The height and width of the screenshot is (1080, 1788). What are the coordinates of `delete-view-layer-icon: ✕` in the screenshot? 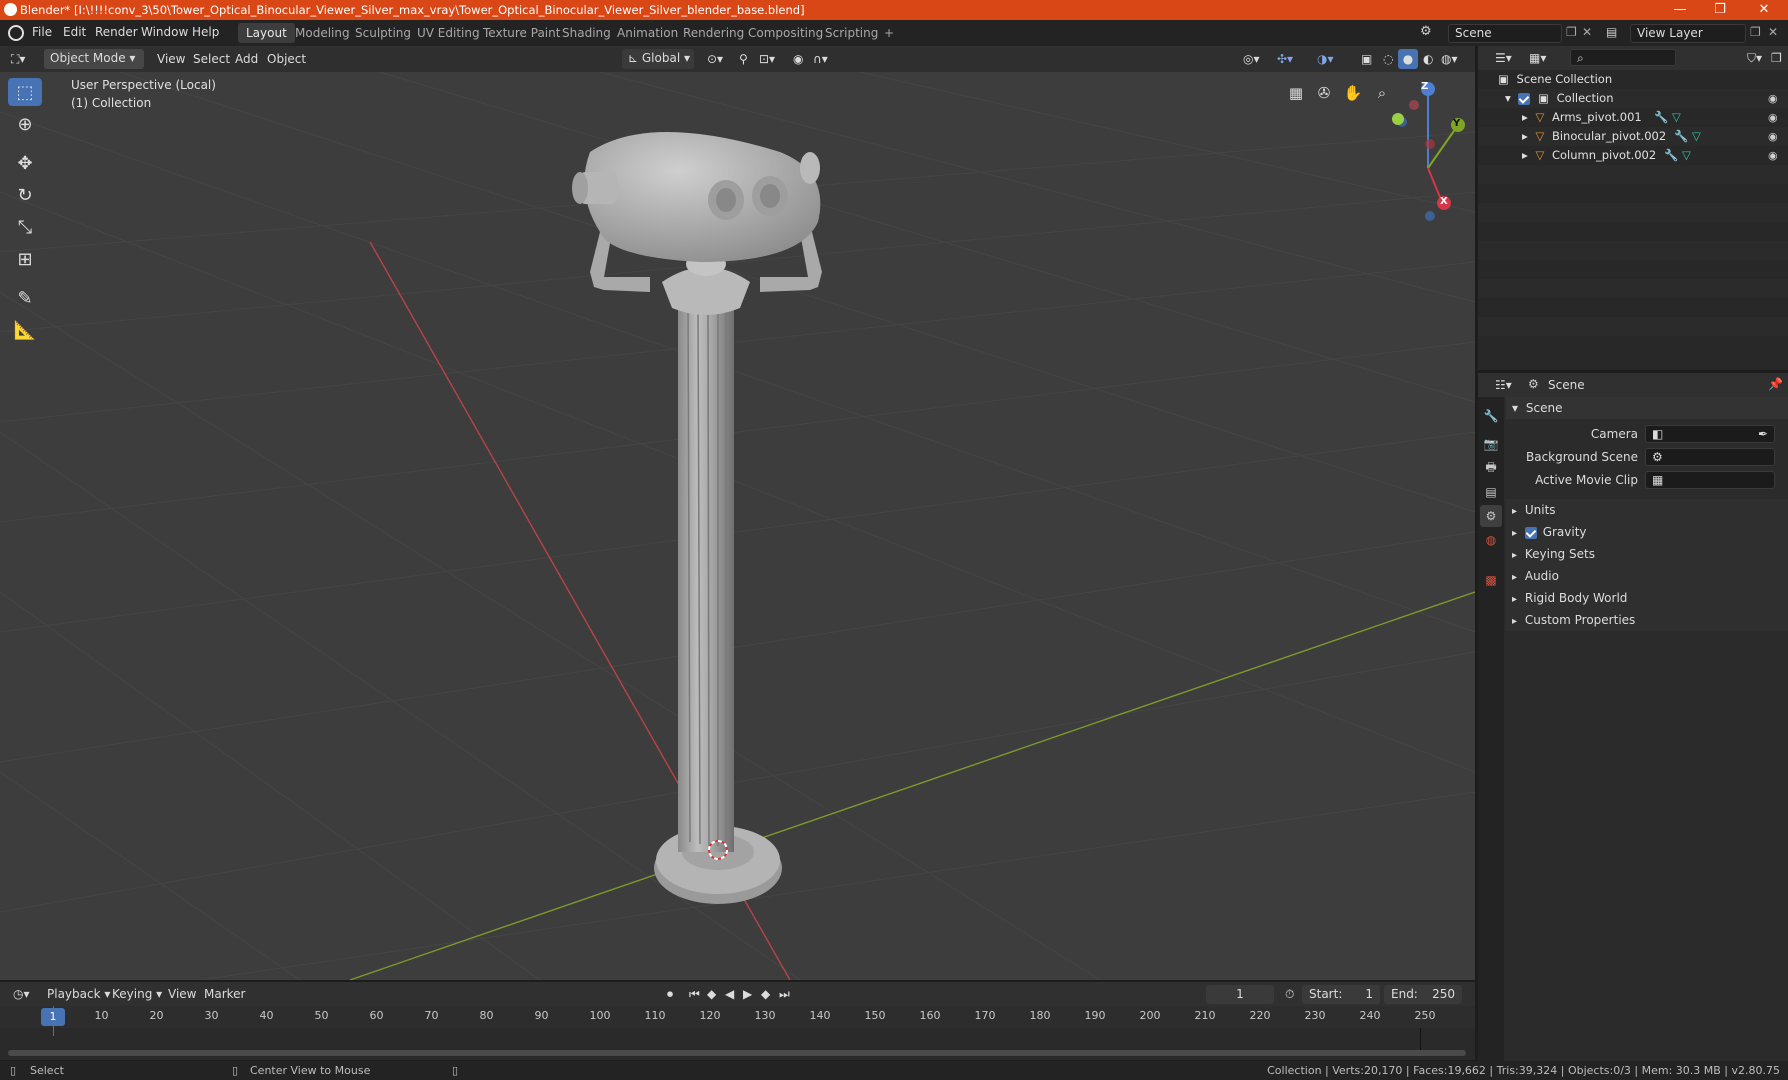 It's located at (1773, 32).